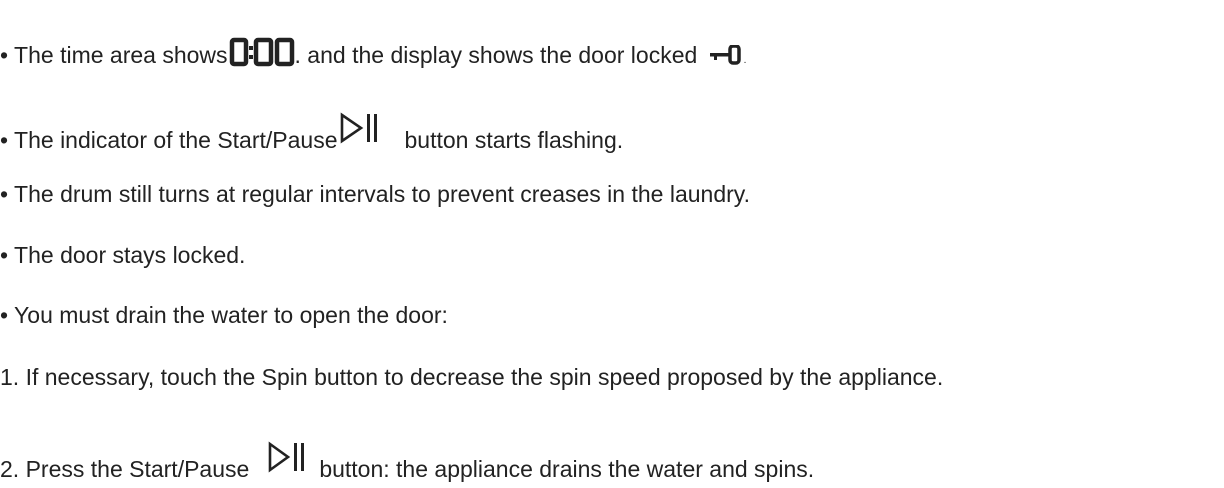  I want to click on step-number: 1., so click(10, 377).